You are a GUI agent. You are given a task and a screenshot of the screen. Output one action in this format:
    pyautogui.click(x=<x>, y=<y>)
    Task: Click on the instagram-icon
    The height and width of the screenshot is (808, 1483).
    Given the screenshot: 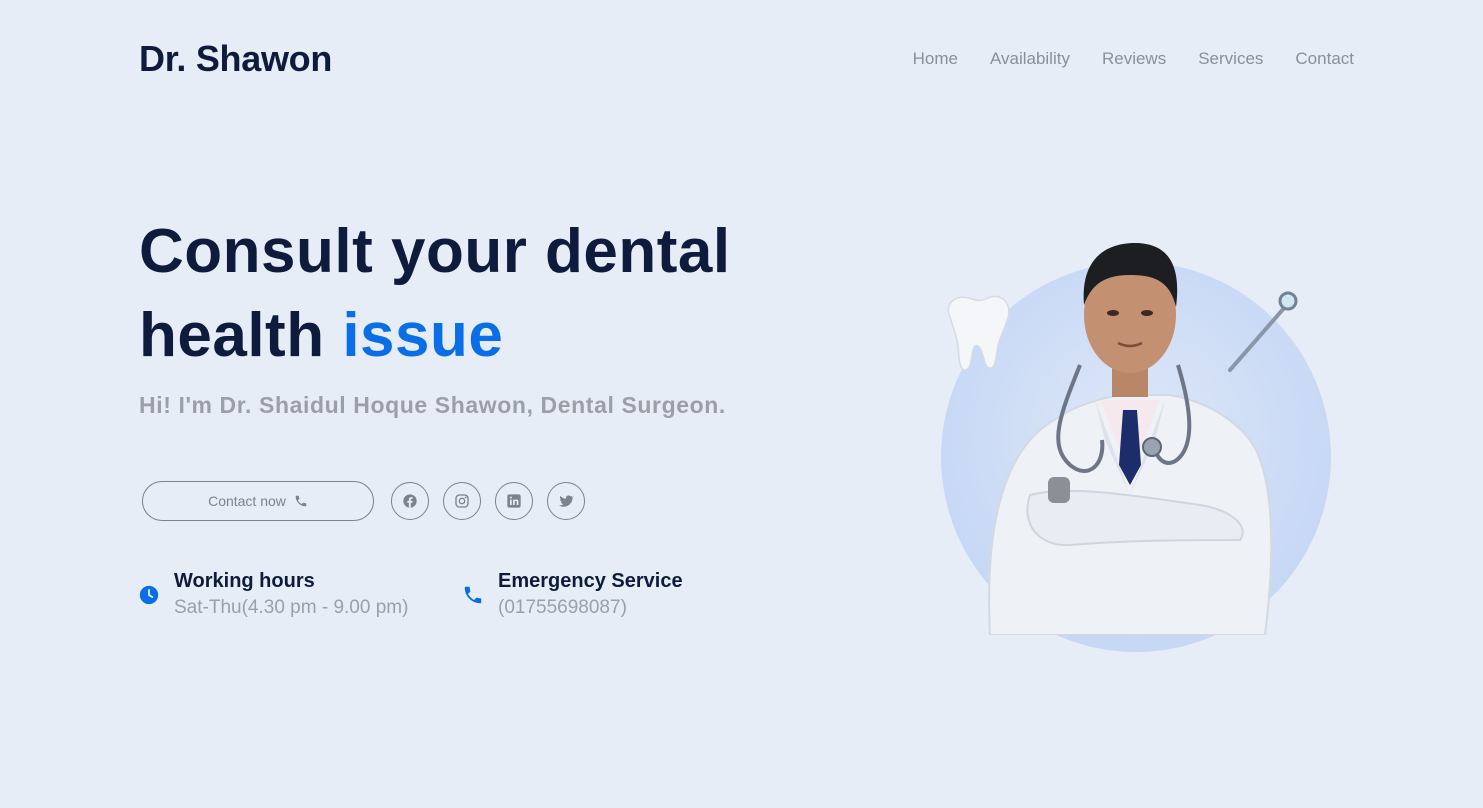 What is the action you would take?
    pyautogui.click(x=462, y=501)
    